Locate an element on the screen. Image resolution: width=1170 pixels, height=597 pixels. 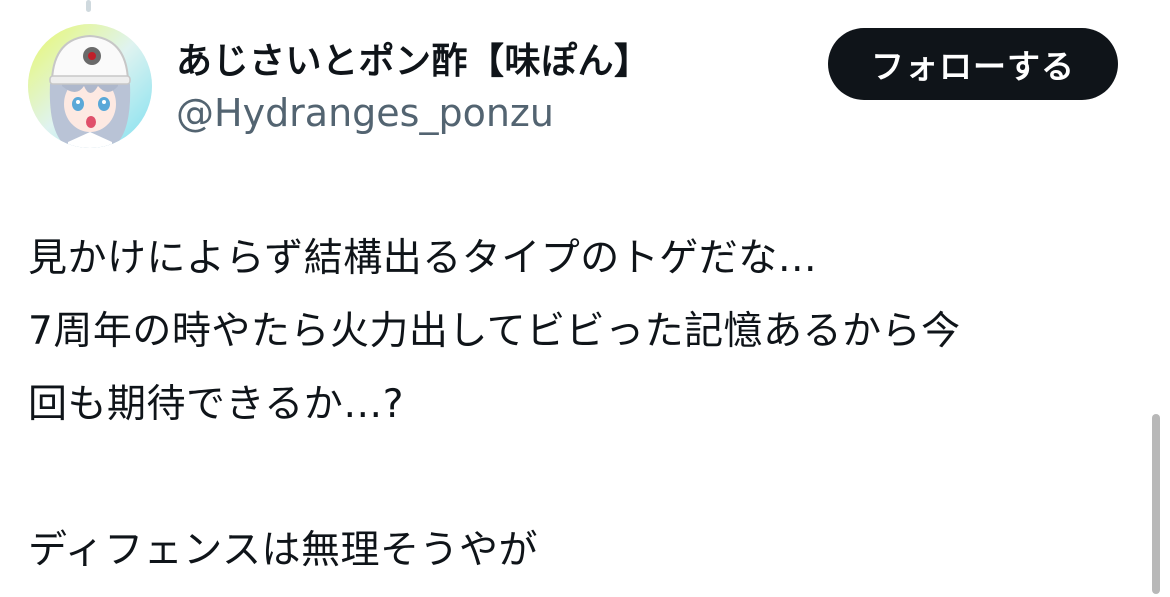
thread-connector-line is located at coordinates (88, 6).